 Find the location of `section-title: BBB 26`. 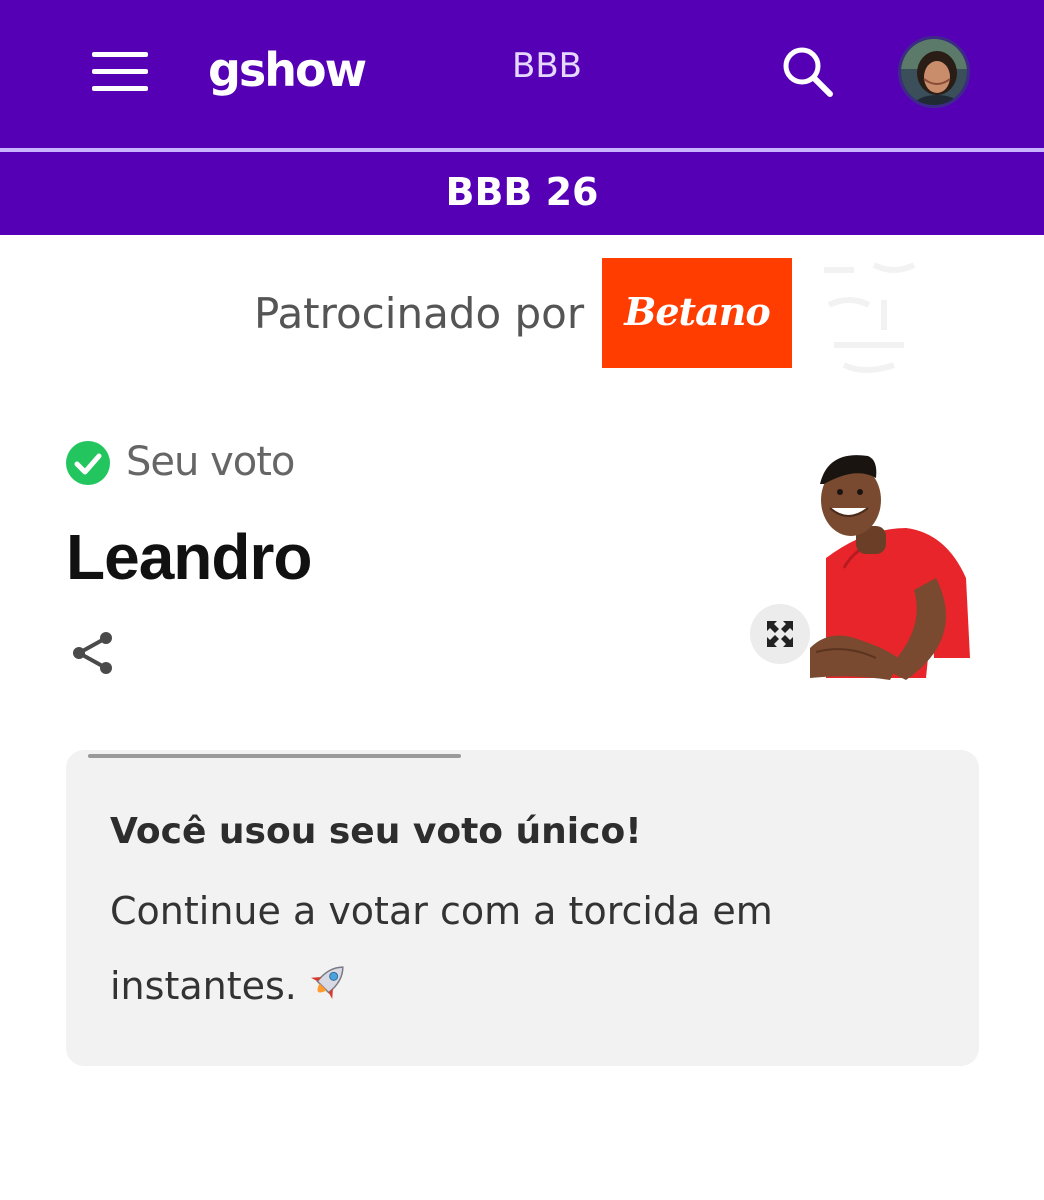

section-title: BBB 26 is located at coordinates (522, 192).